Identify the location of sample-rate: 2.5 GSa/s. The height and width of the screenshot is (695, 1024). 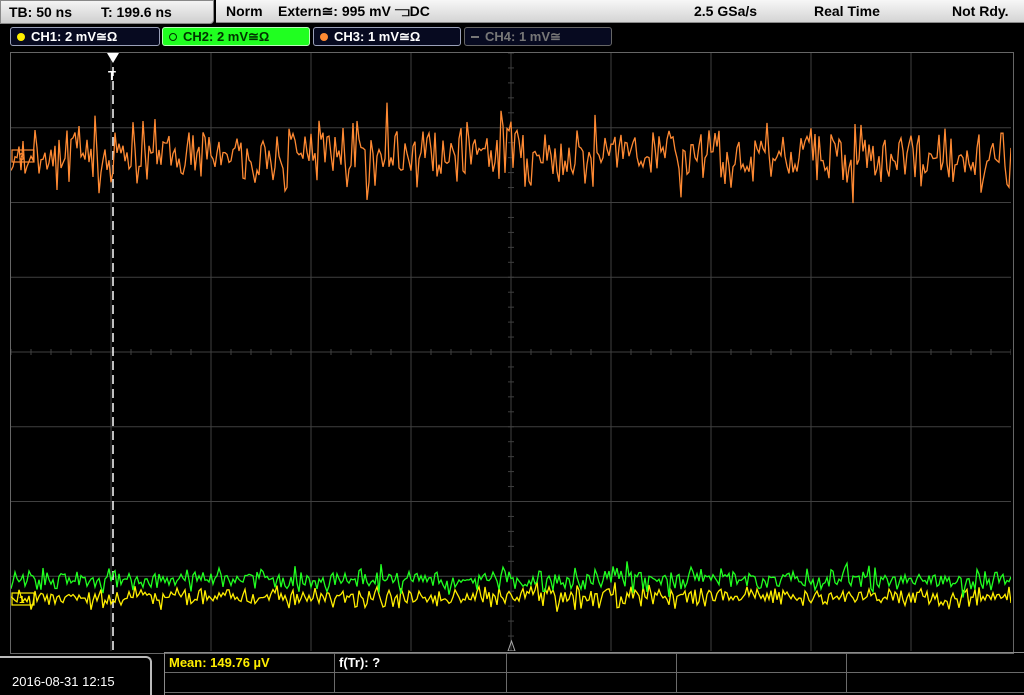
(726, 11).